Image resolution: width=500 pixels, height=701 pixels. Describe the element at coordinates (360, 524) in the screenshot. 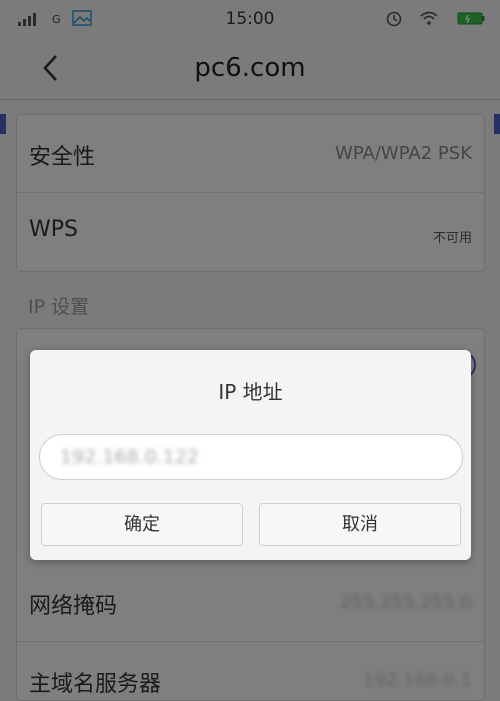

I see `cancel-button: 取消` at that location.